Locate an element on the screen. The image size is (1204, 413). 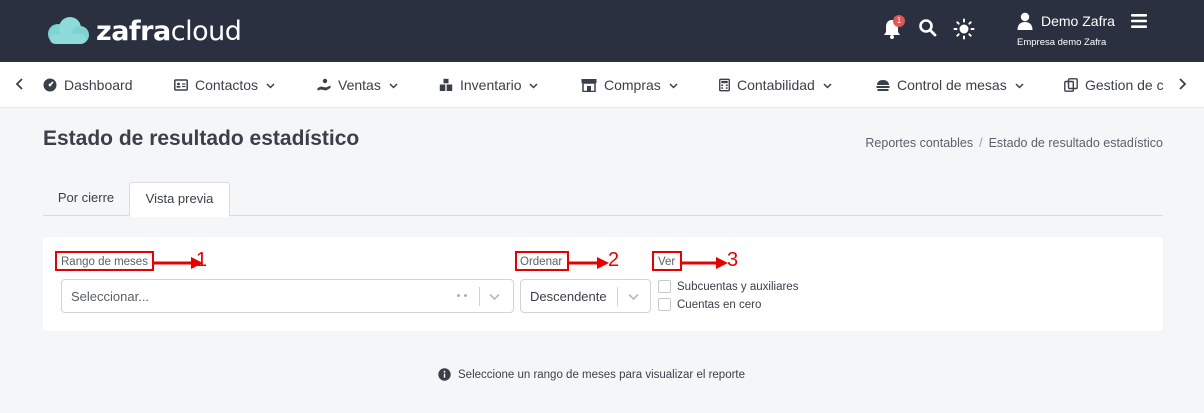
search-button is located at coordinates (929, 29).